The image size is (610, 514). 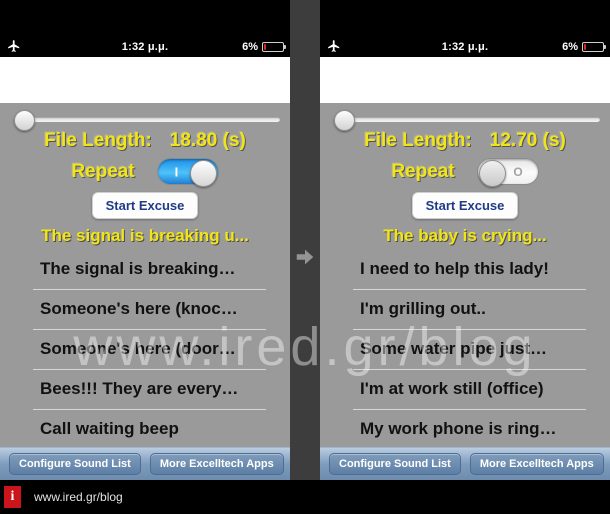 What do you see at coordinates (472, 119) in the screenshot?
I see `slider-track-right` at bounding box center [472, 119].